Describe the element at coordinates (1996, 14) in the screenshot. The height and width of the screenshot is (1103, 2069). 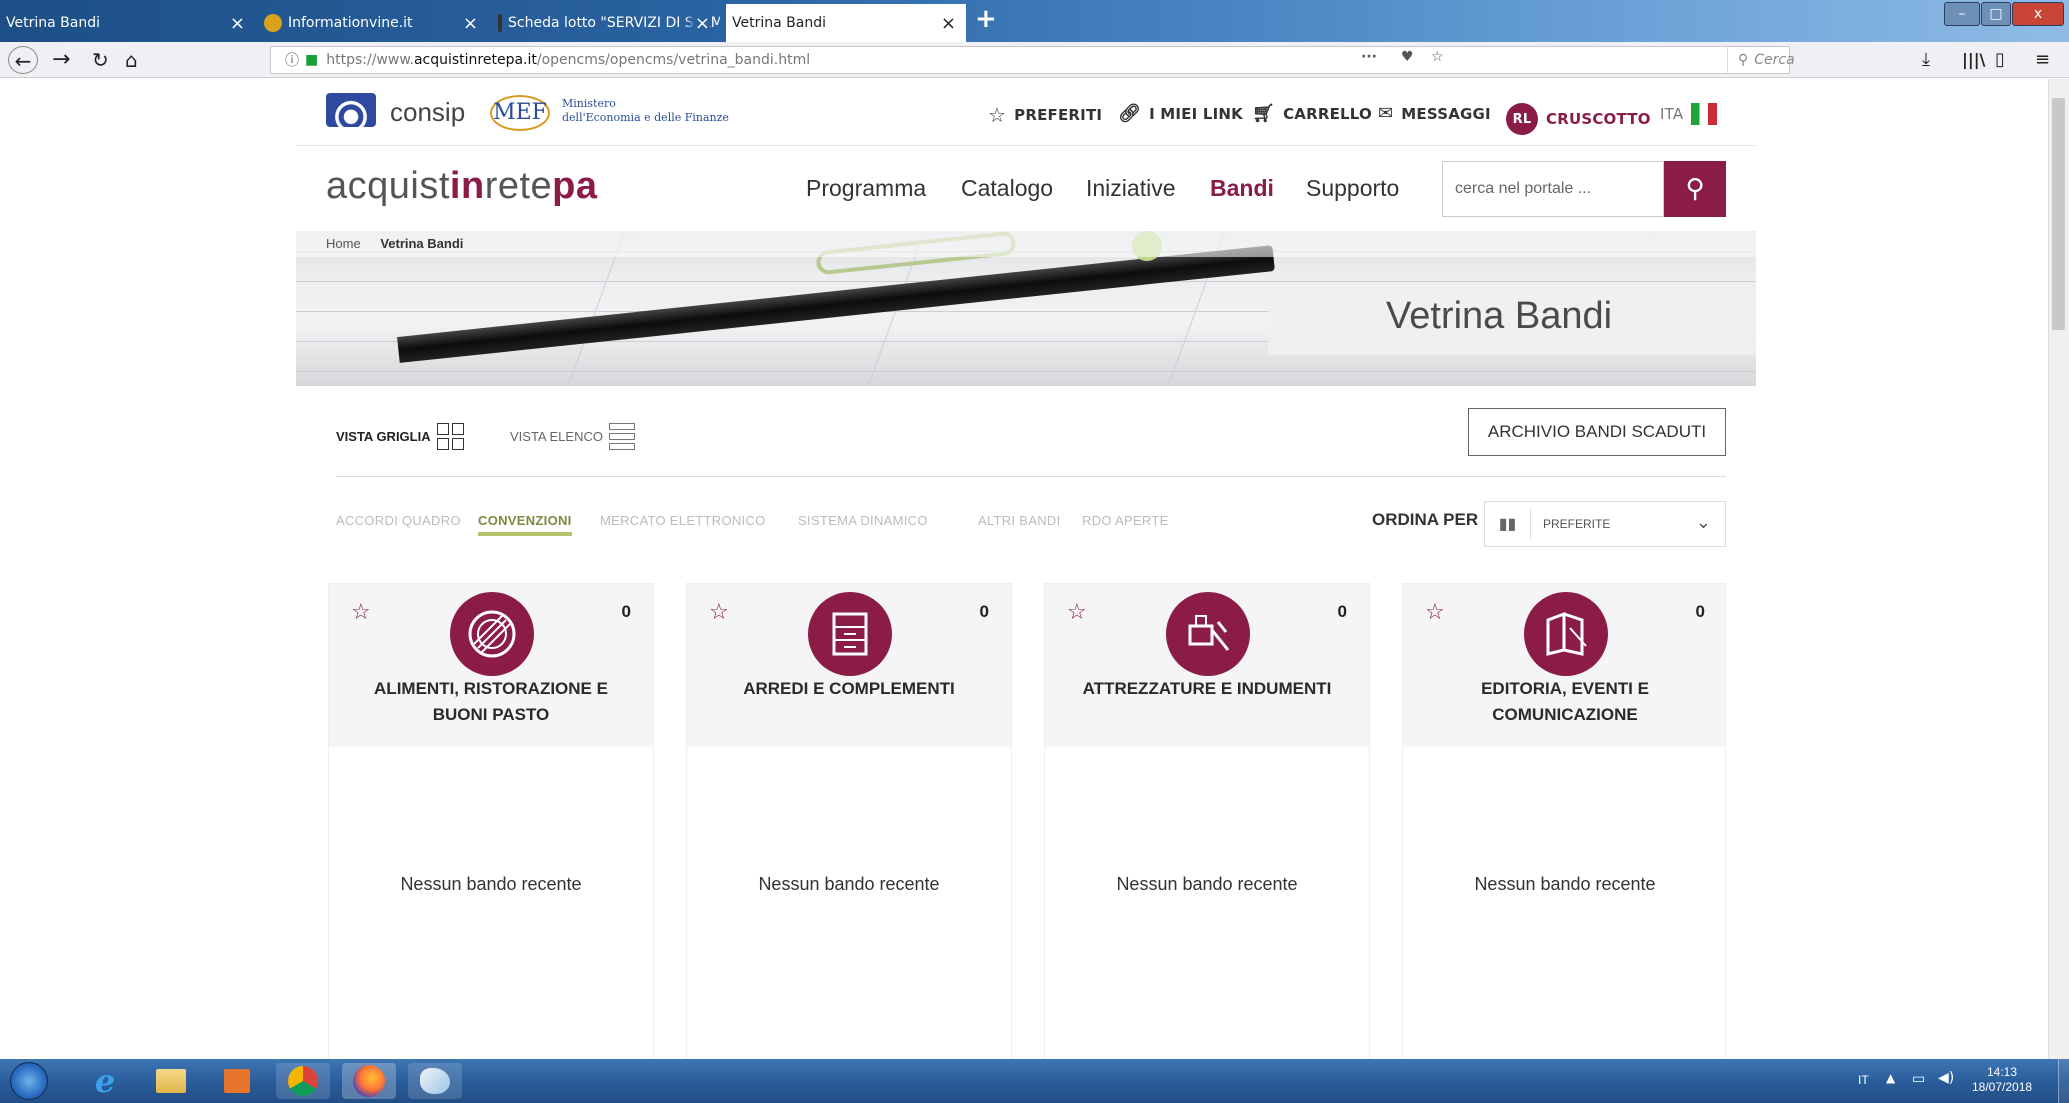
I see `maximize-button: □` at that location.